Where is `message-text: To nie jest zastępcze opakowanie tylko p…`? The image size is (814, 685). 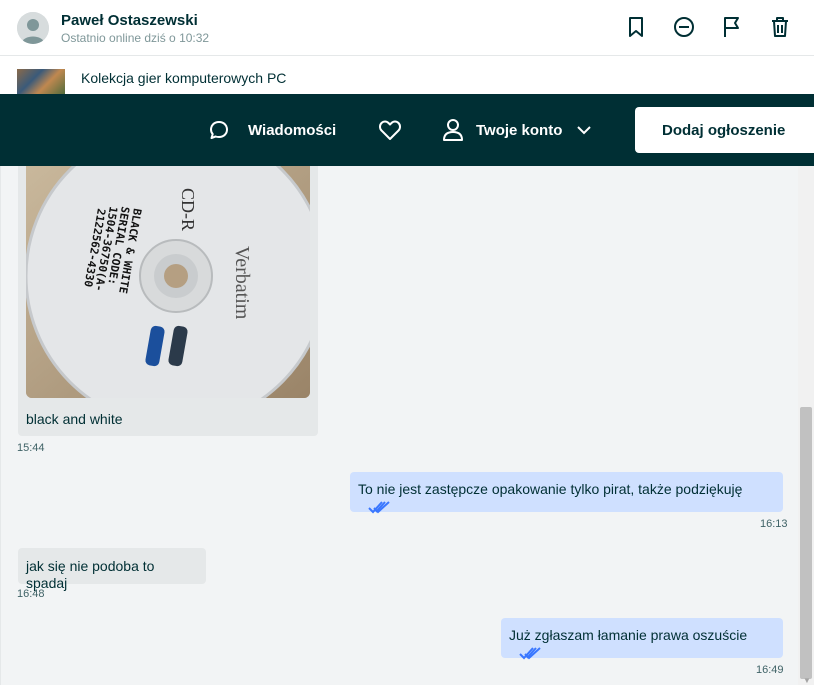
message-text: To nie jest zastępcze opakowanie tylko p… is located at coordinates (550, 489).